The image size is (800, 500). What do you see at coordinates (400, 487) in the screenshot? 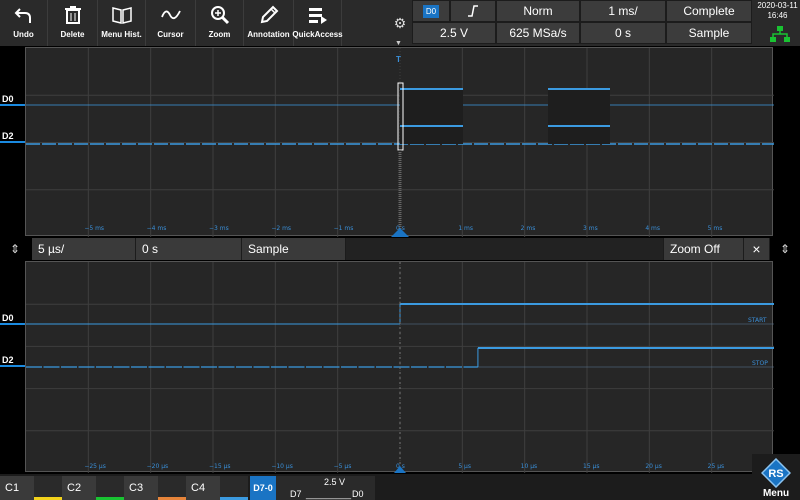
I see `channel-bar: C1 C2 C3 C4 D7-0 2.5 V D7 _________ D0` at bounding box center [400, 487].